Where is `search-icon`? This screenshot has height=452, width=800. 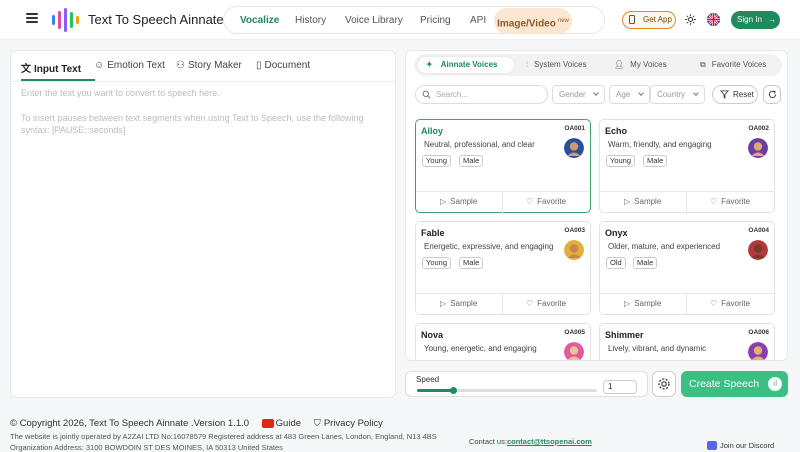
search-icon is located at coordinates (426, 94).